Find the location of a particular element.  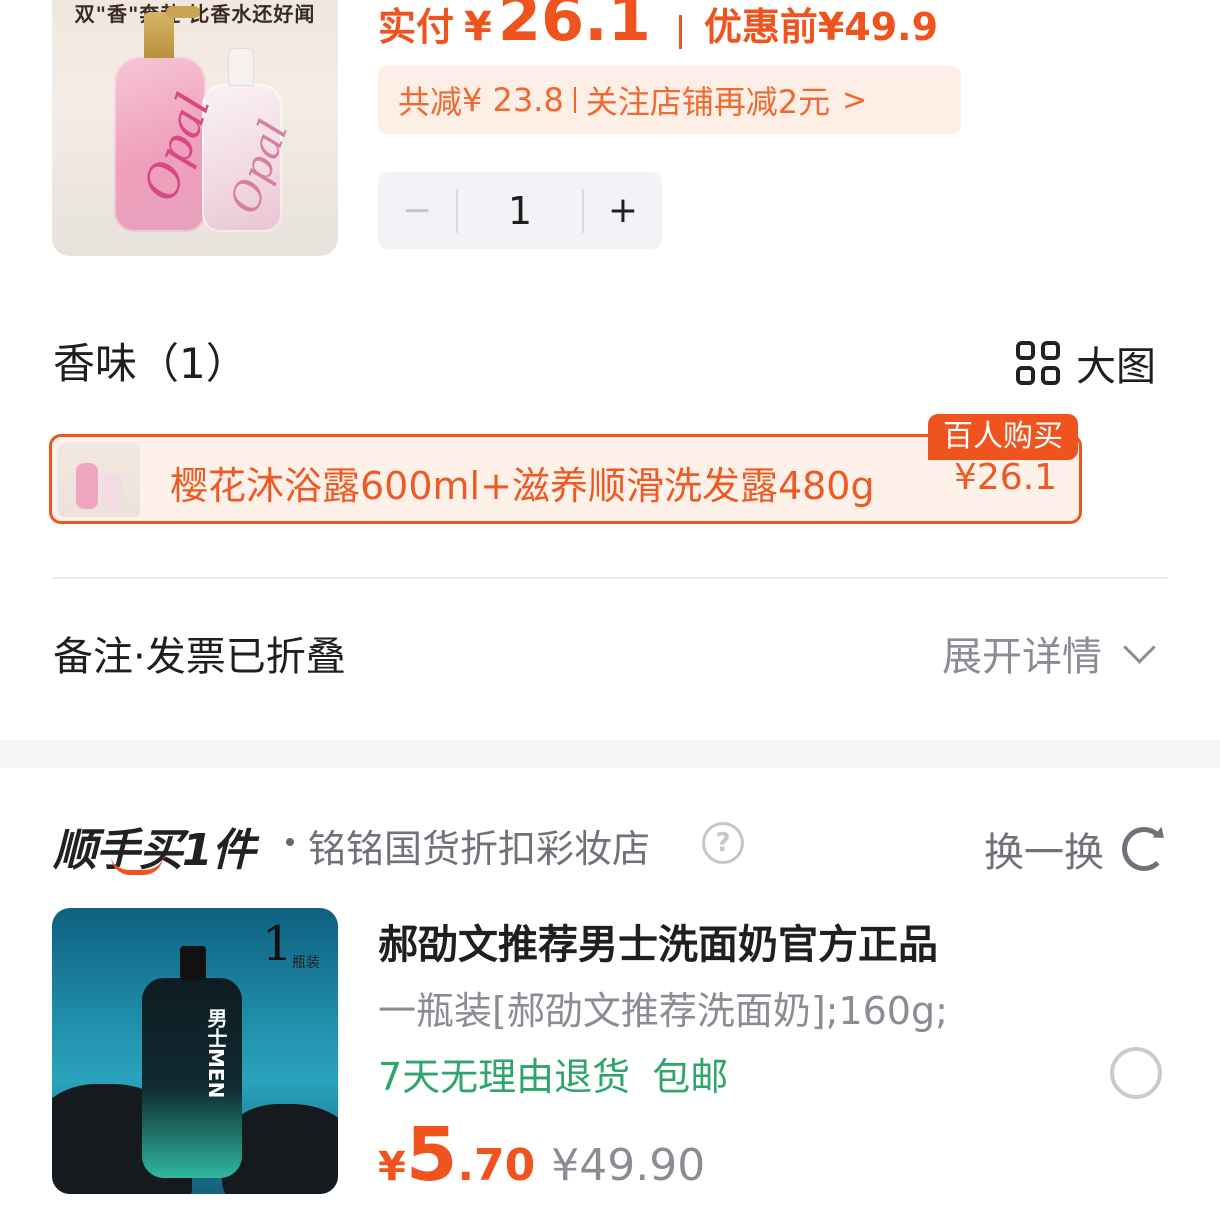

decrement-button: − is located at coordinates (417, 210).